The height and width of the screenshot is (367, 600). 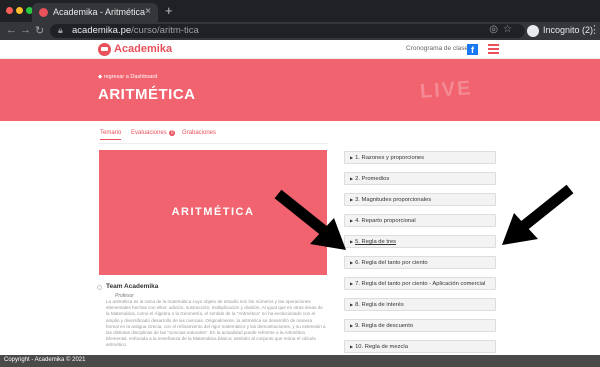 I want to click on topic-item: ▶ 1. Razones y proporciones, so click(x=420, y=157).